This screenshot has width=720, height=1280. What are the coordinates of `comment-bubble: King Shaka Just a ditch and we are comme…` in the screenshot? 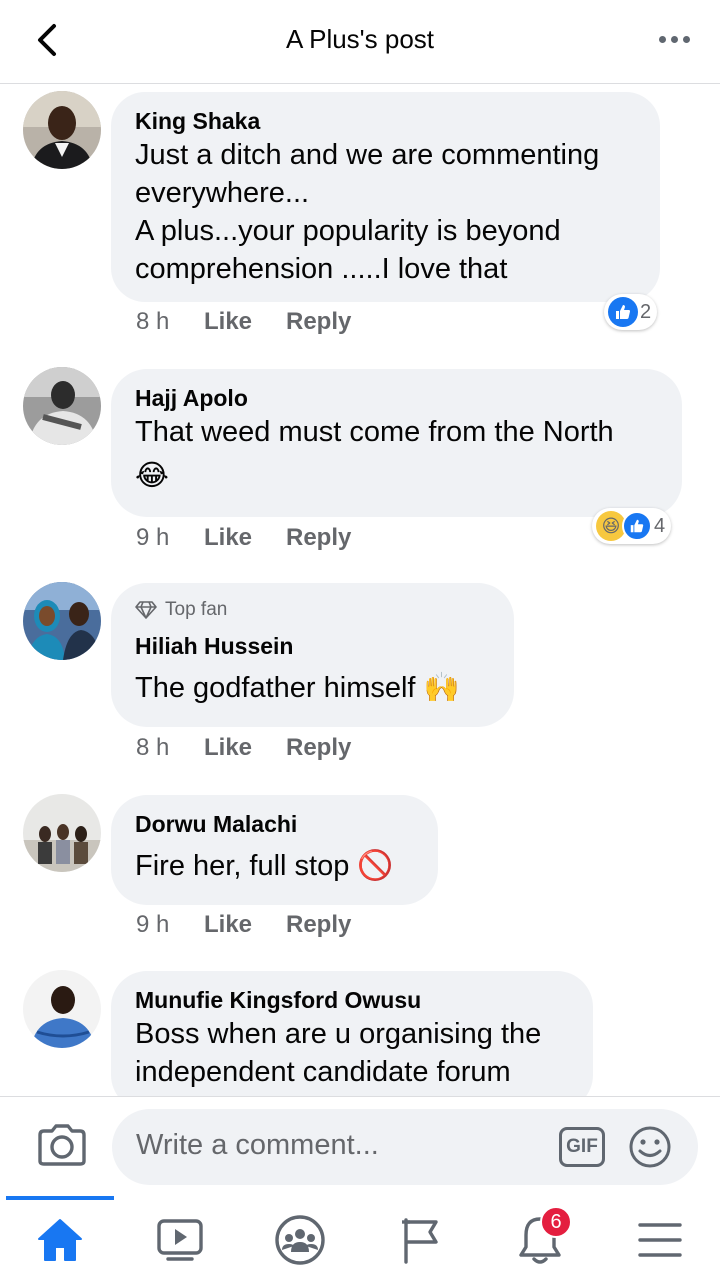 It's located at (385, 197).